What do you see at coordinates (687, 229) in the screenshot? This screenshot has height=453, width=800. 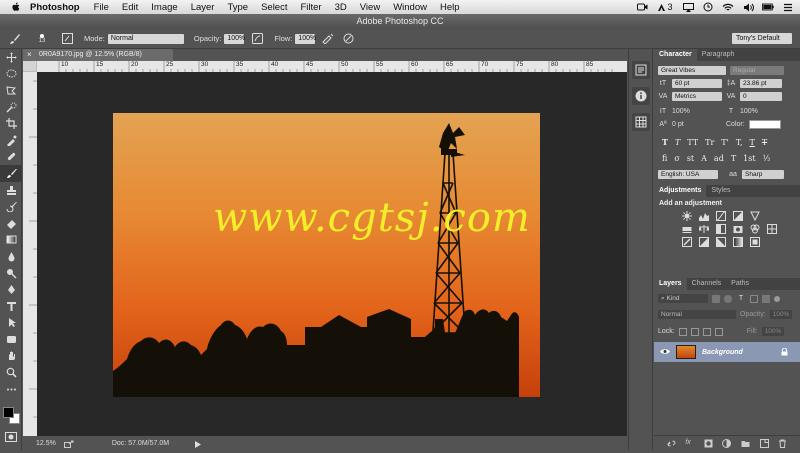 I see `hue-saturation-icon` at bounding box center [687, 229].